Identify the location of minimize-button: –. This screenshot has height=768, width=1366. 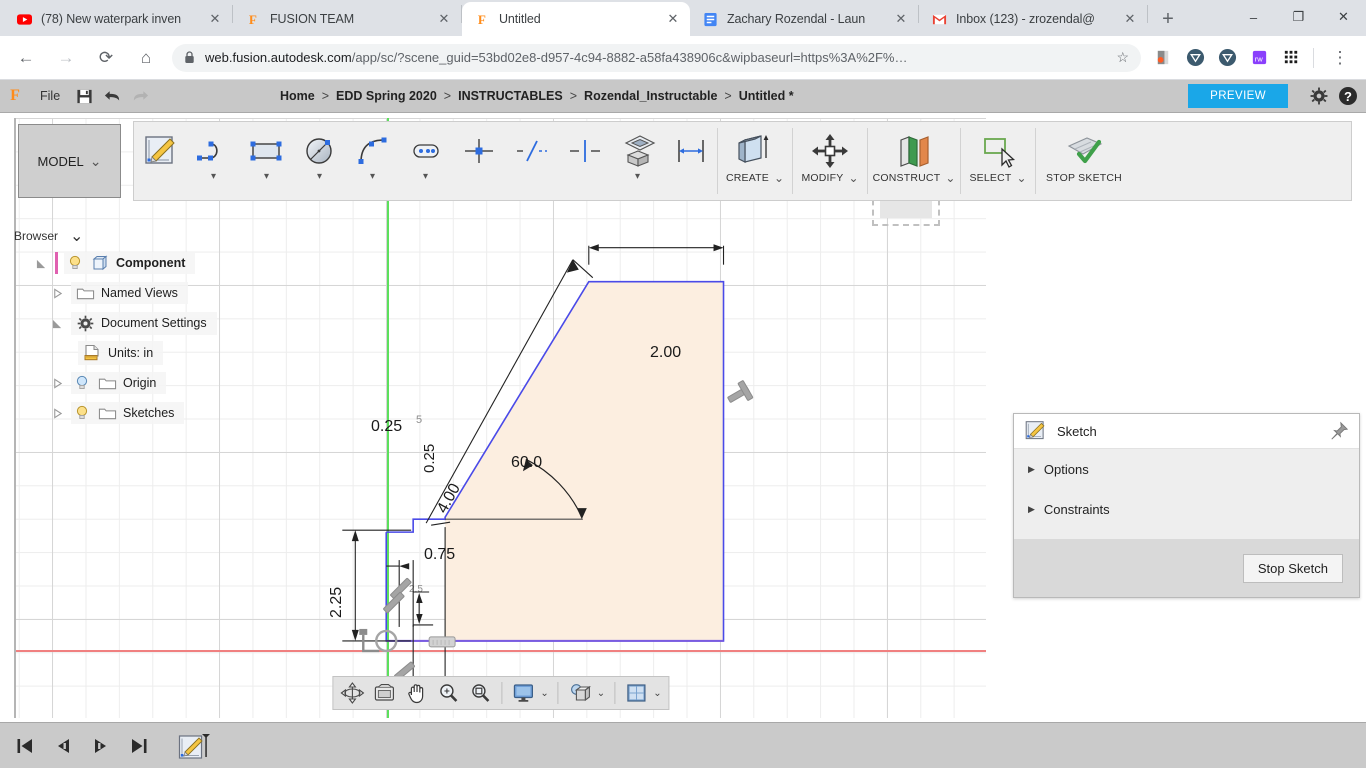
(1253, 17).